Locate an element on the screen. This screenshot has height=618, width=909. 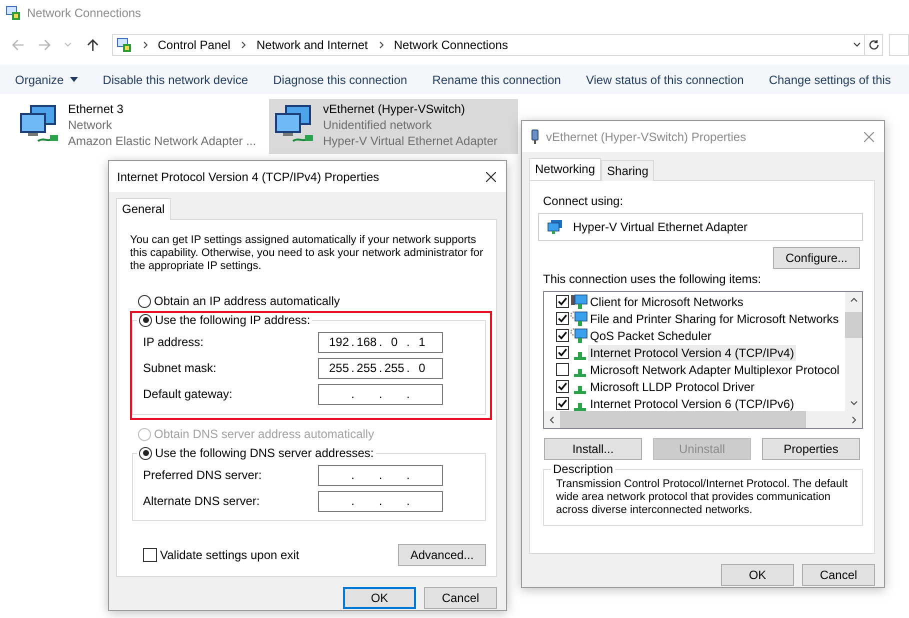
breadcrumb: Network and Internet is located at coordinates (312, 45).